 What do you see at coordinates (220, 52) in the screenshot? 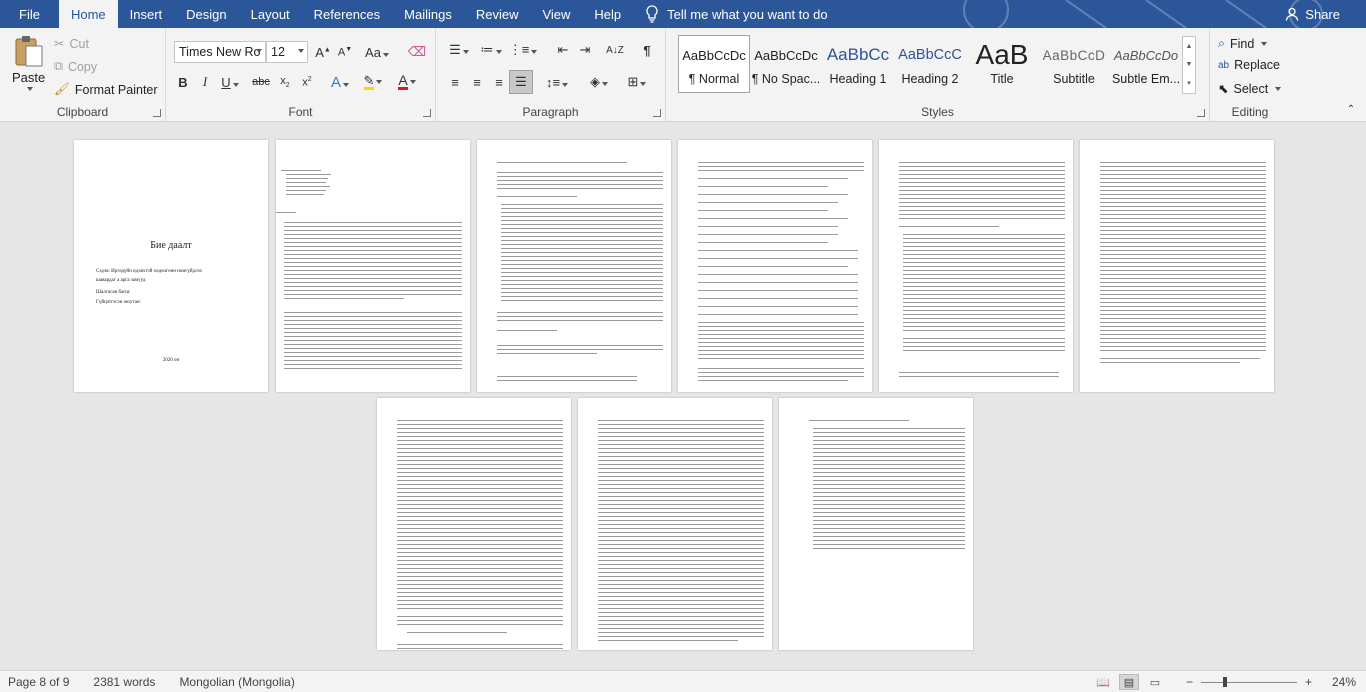
I see `font-name-combo: Times New Ro` at bounding box center [220, 52].